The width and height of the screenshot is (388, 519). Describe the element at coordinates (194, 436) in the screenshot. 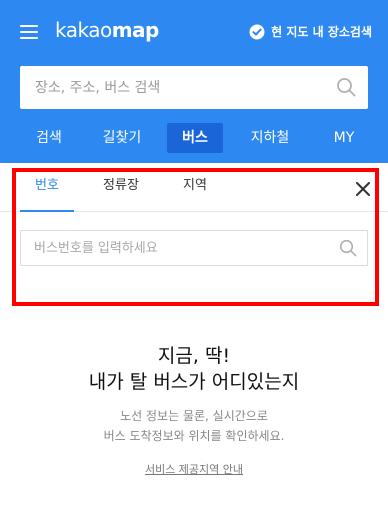

I see `intro-desc-line2: 버스 도착정보와 위치를 확인하세요.` at that location.